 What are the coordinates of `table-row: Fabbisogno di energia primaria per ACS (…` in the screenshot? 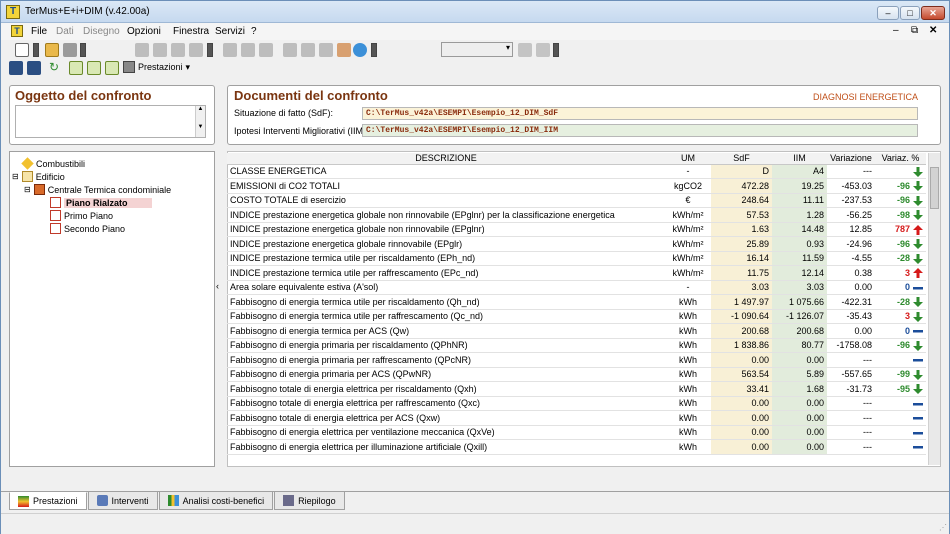 It's located at (576, 374).